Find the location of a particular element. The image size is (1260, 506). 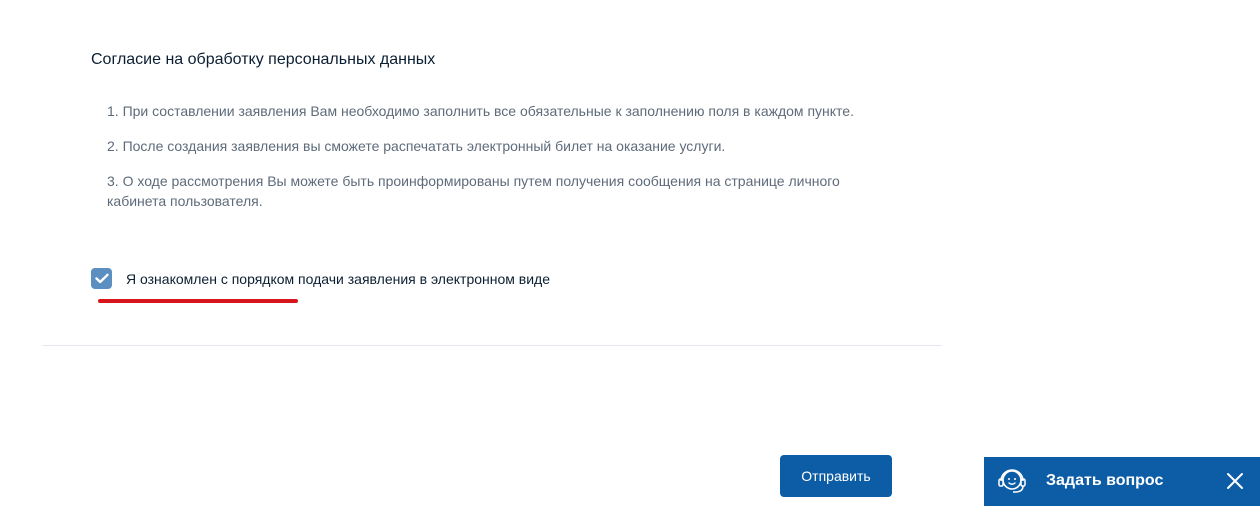

highlight-underline is located at coordinates (198, 301).